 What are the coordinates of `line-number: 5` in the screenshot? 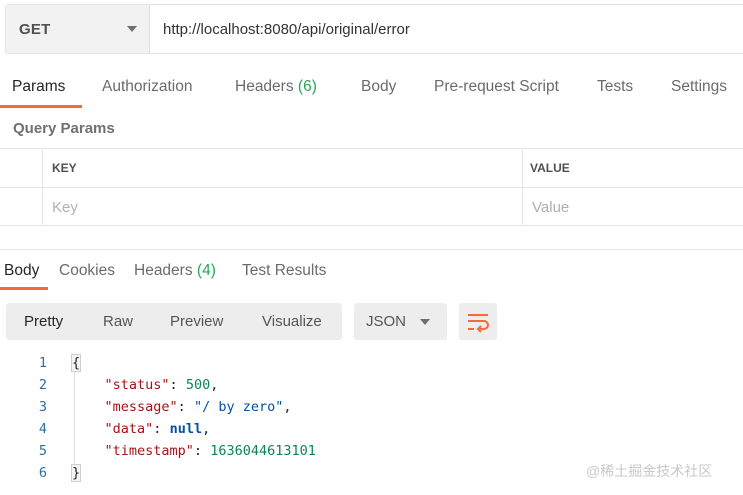 It's located at (42, 451).